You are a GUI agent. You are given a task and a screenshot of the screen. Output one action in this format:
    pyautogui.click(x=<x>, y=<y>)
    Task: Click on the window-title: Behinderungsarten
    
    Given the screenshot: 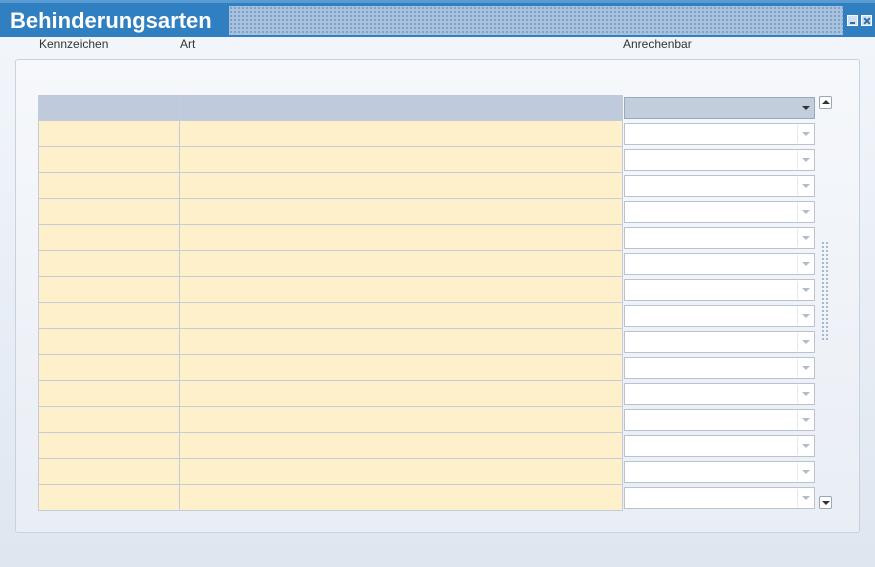 What is the action you would take?
    pyautogui.click(x=111, y=20)
    